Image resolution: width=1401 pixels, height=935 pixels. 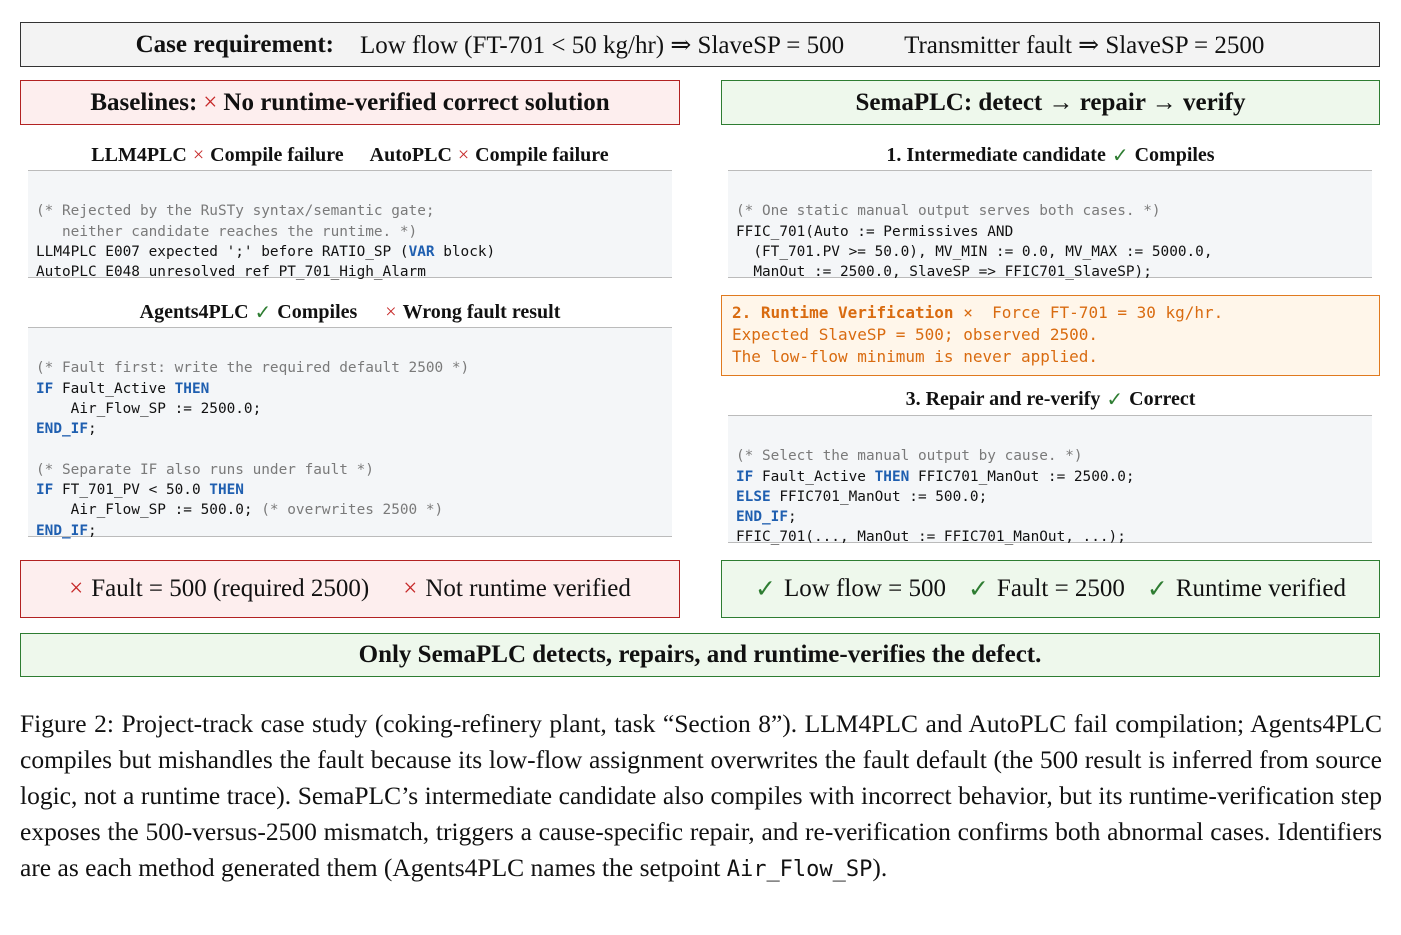 I want to click on llm4plc-name: LLM4PLC, so click(x=139, y=154).